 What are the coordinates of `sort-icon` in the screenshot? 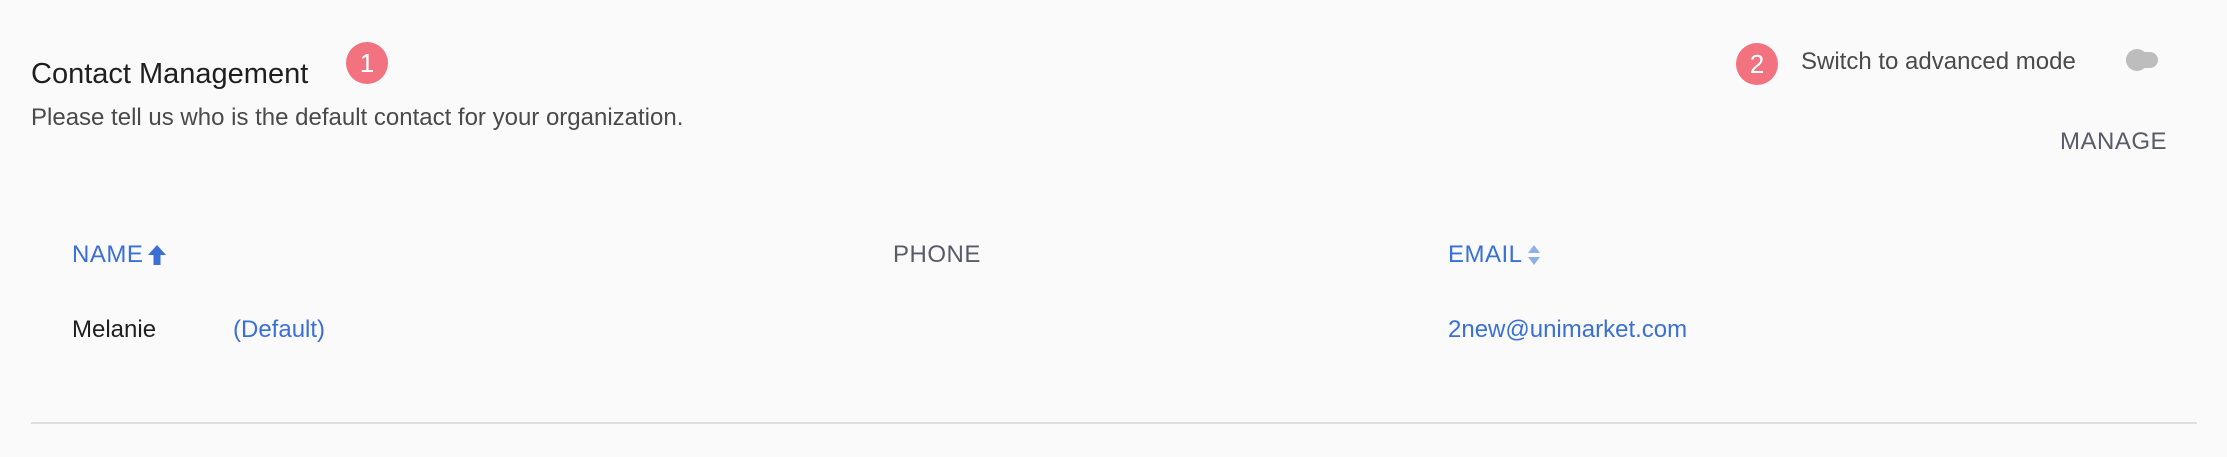 It's located at (1533, 255).